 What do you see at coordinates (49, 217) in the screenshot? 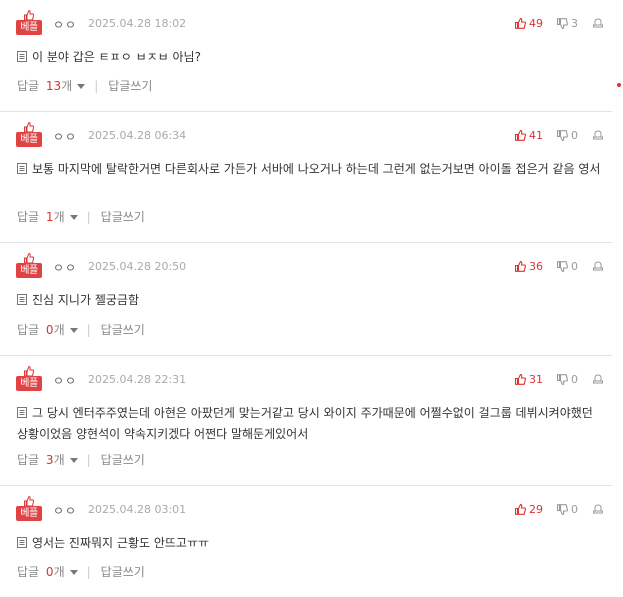
I see `reply-count: 1` at bounding box center [49, 217].